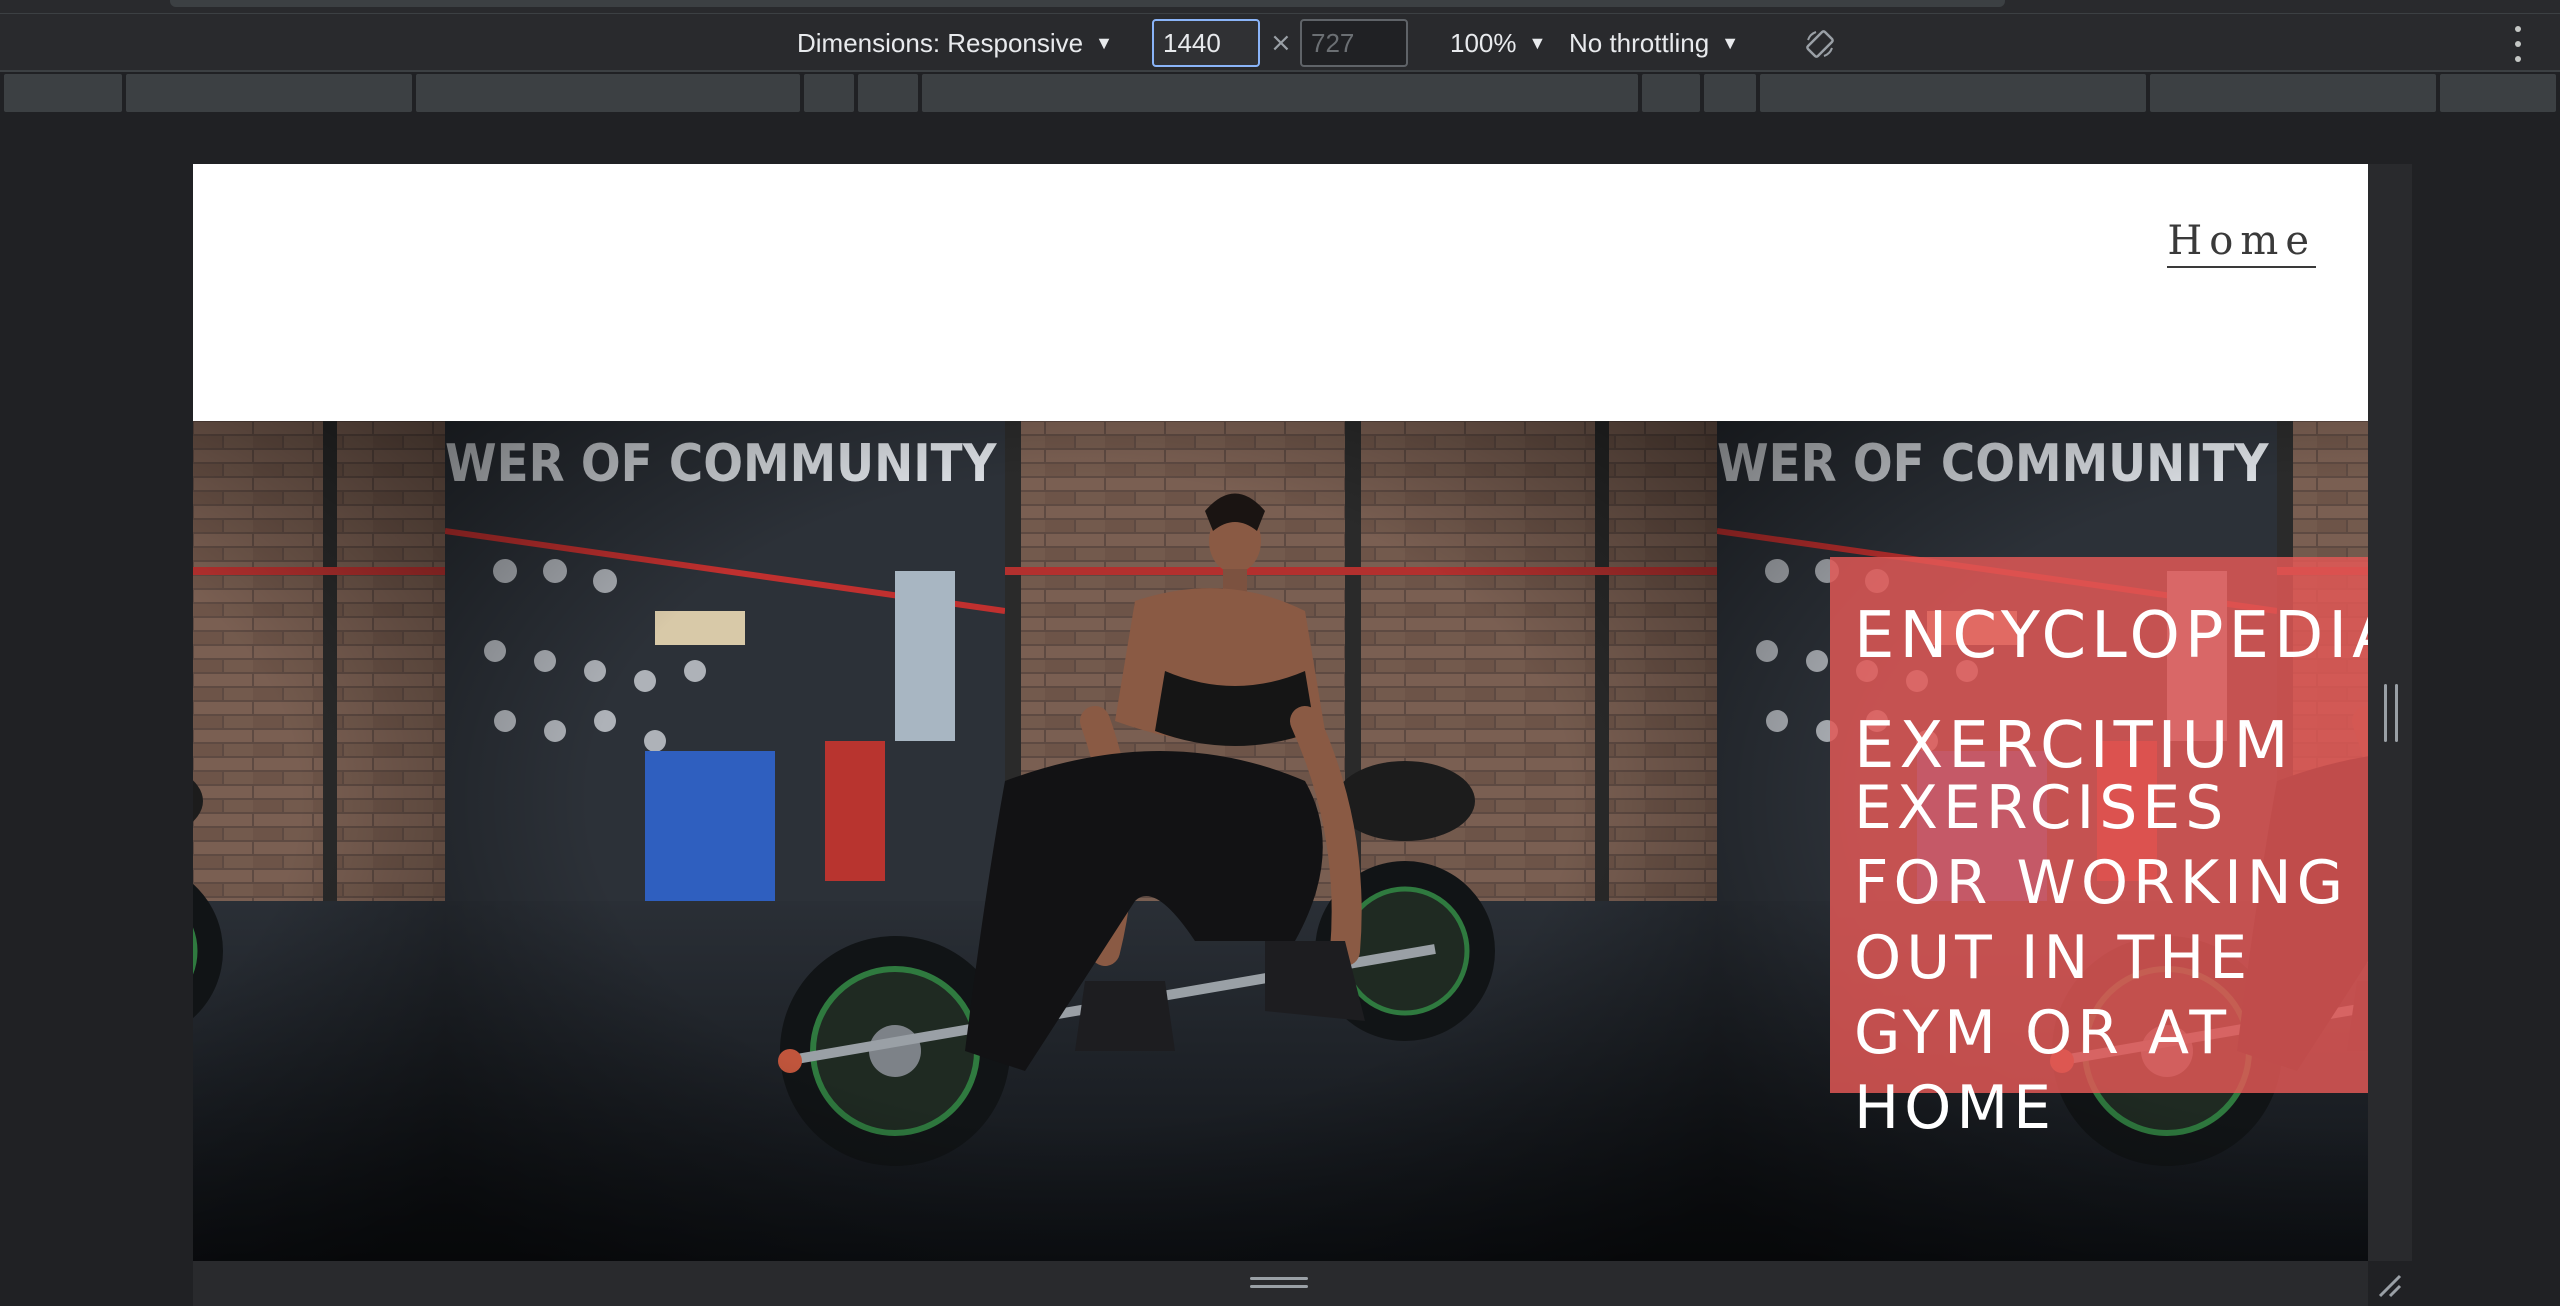 This screenshot has height=1306, width=2560. What do you see at coordinates (319, 841) in the screenshot?
I see `hero-photo-tile: WER OF COMMUNITY` at bounding box center [319, 841].